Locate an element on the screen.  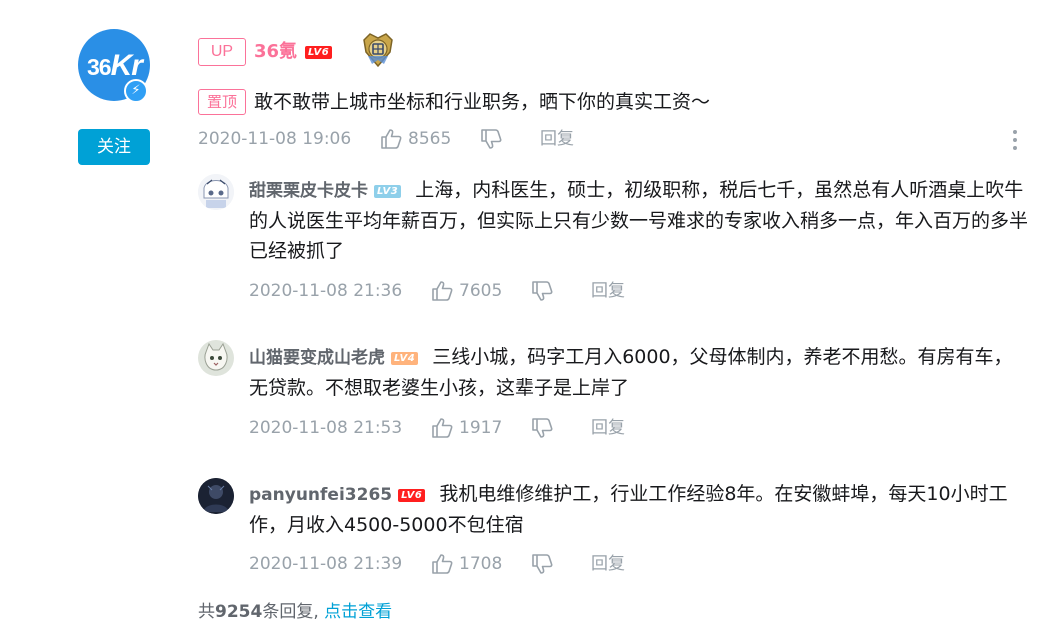
footer-prefix: 共 is located at coordinates (206, 612).